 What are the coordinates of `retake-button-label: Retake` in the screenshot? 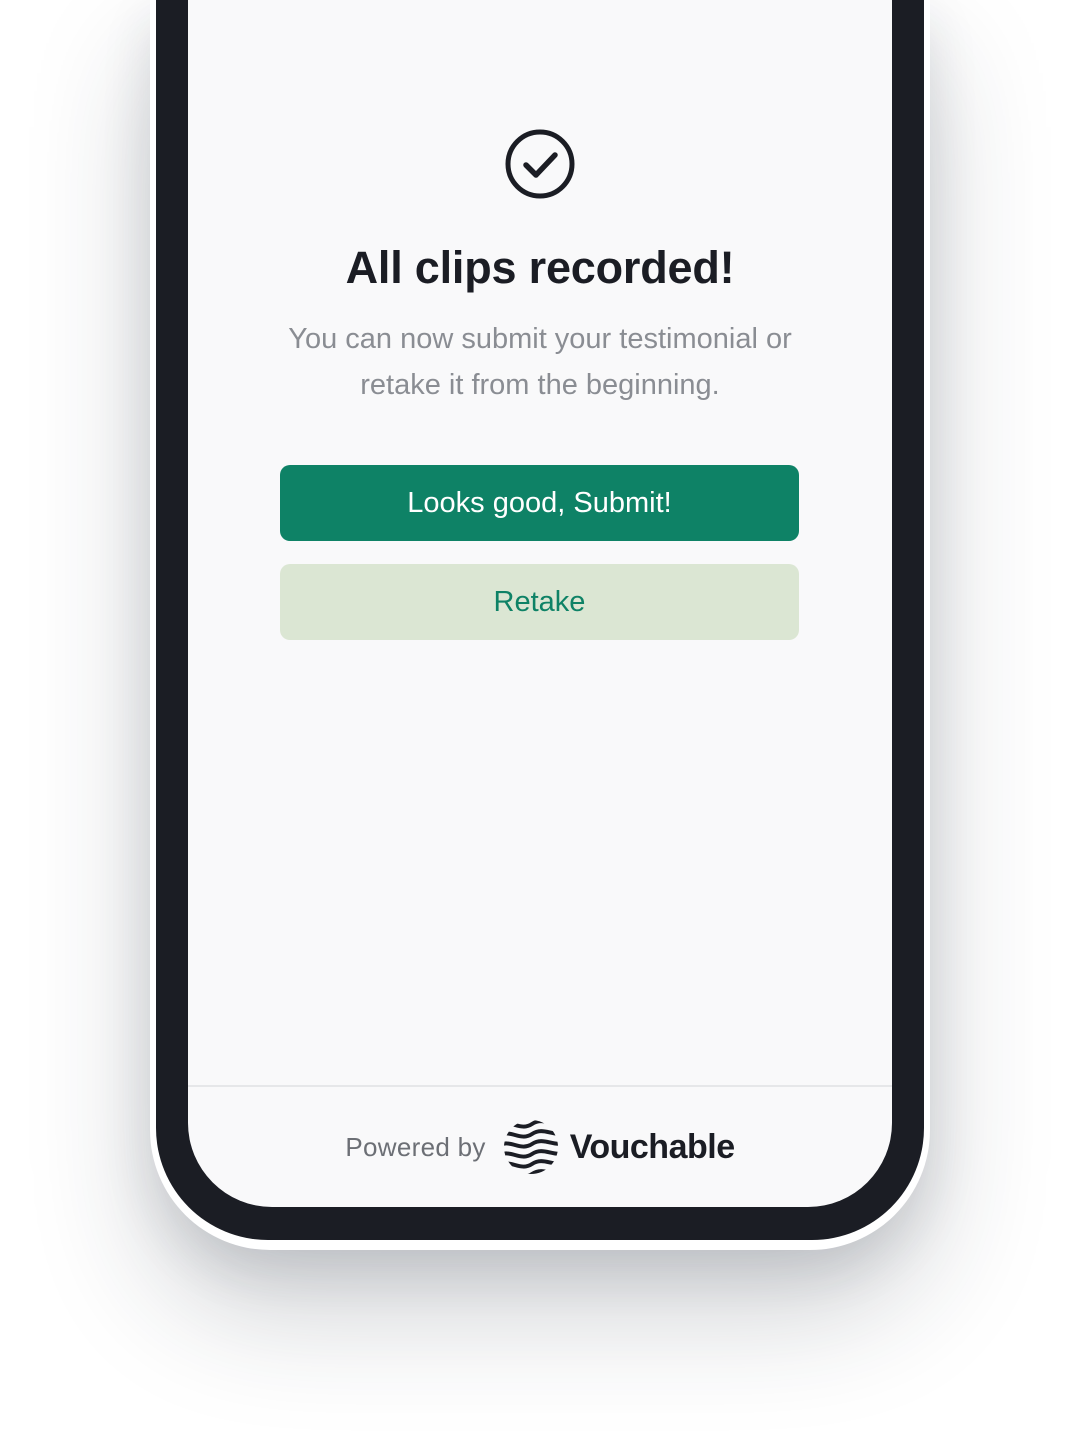 It's located at (539, 601).